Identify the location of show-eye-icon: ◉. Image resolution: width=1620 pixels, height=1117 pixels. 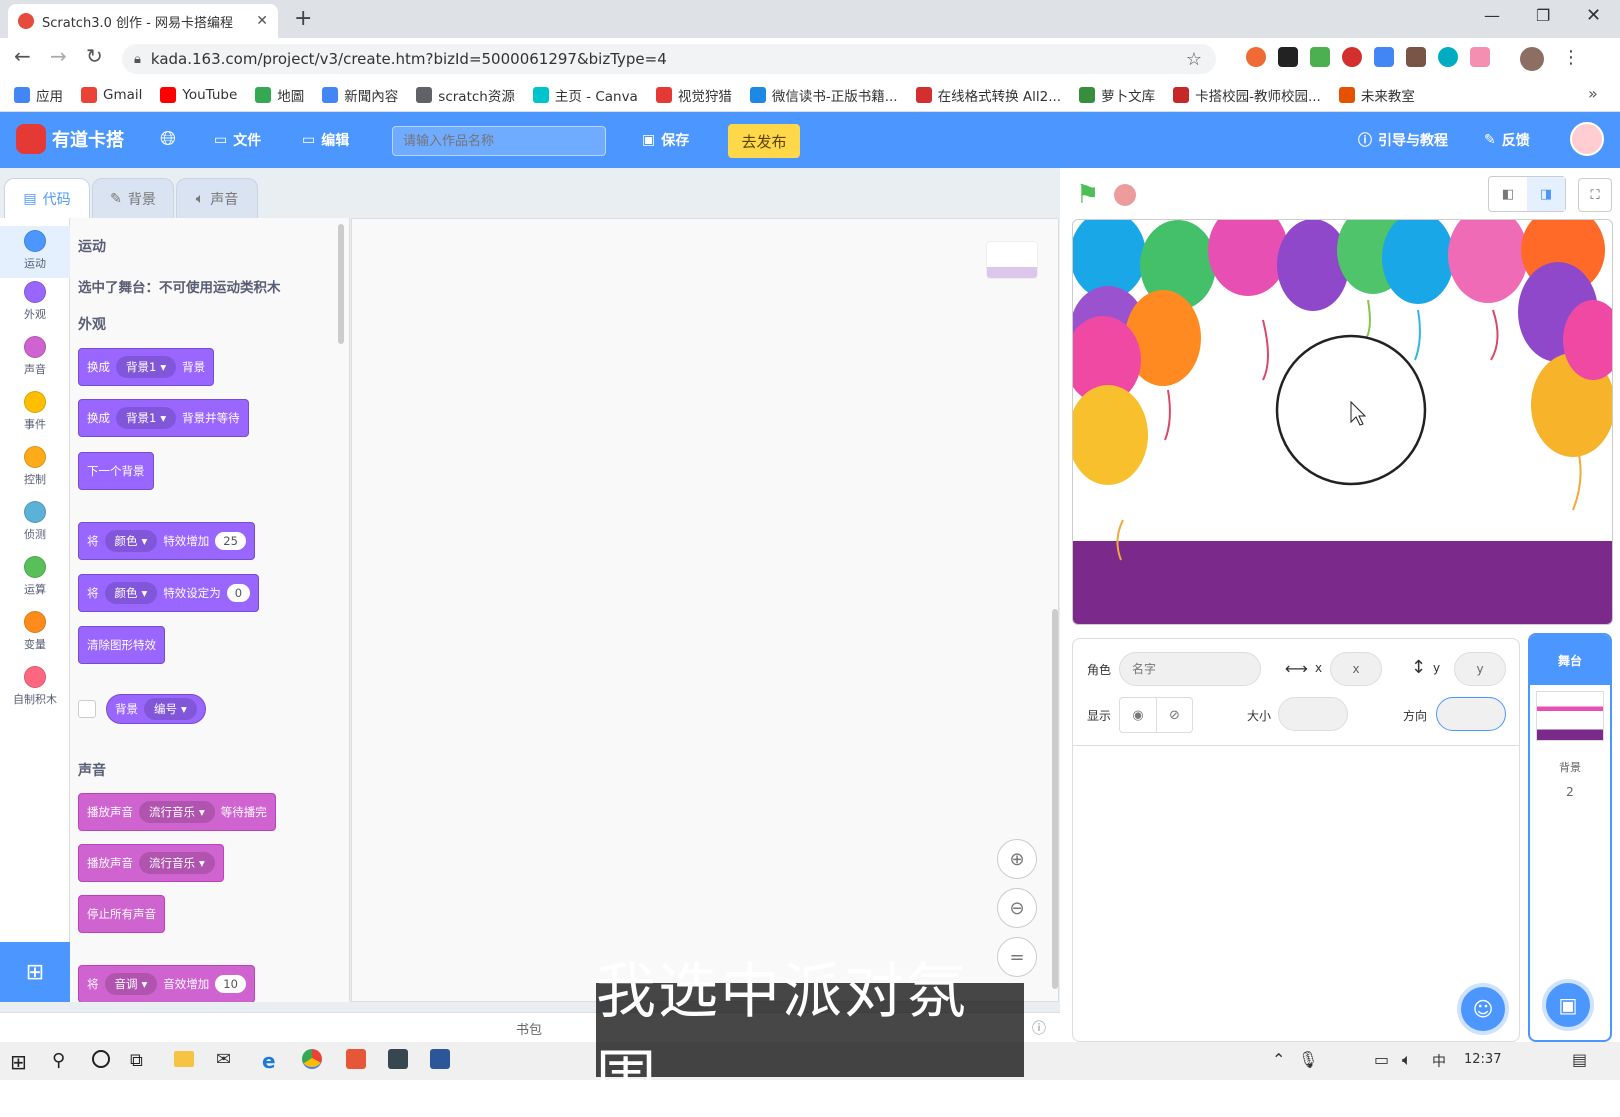
(1138, 715).